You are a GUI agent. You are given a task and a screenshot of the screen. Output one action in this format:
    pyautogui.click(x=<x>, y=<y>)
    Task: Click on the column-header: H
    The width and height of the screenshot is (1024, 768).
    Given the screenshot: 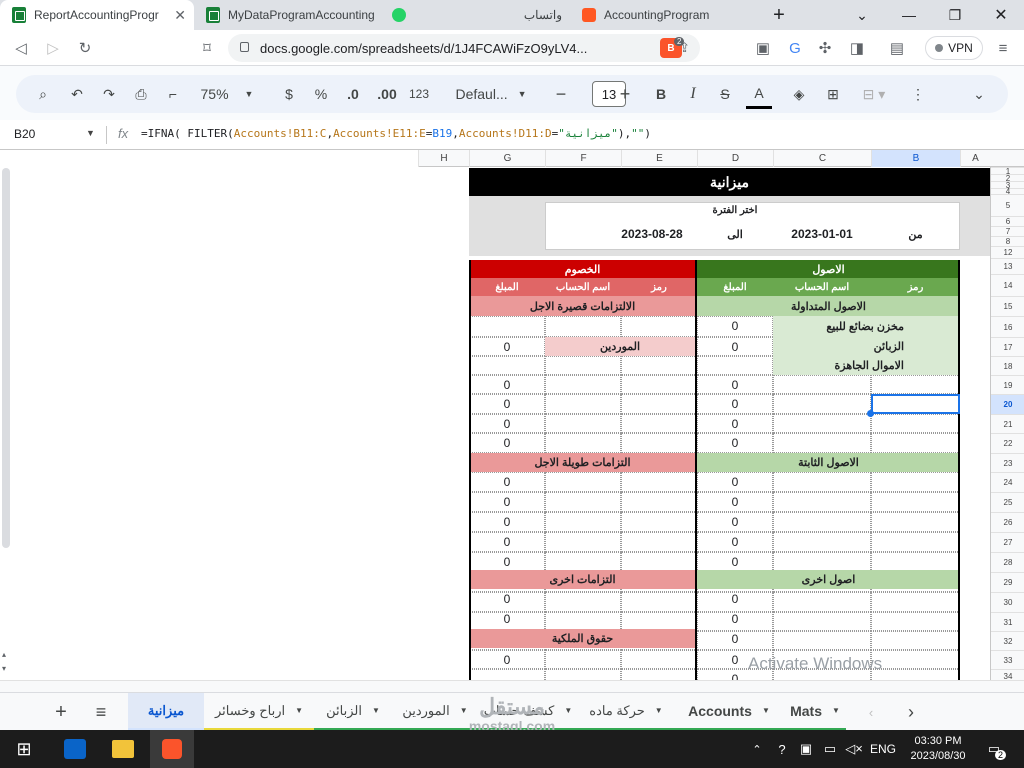 What is the action you would take?
    pyautogui.click(x=443, y=158)
    